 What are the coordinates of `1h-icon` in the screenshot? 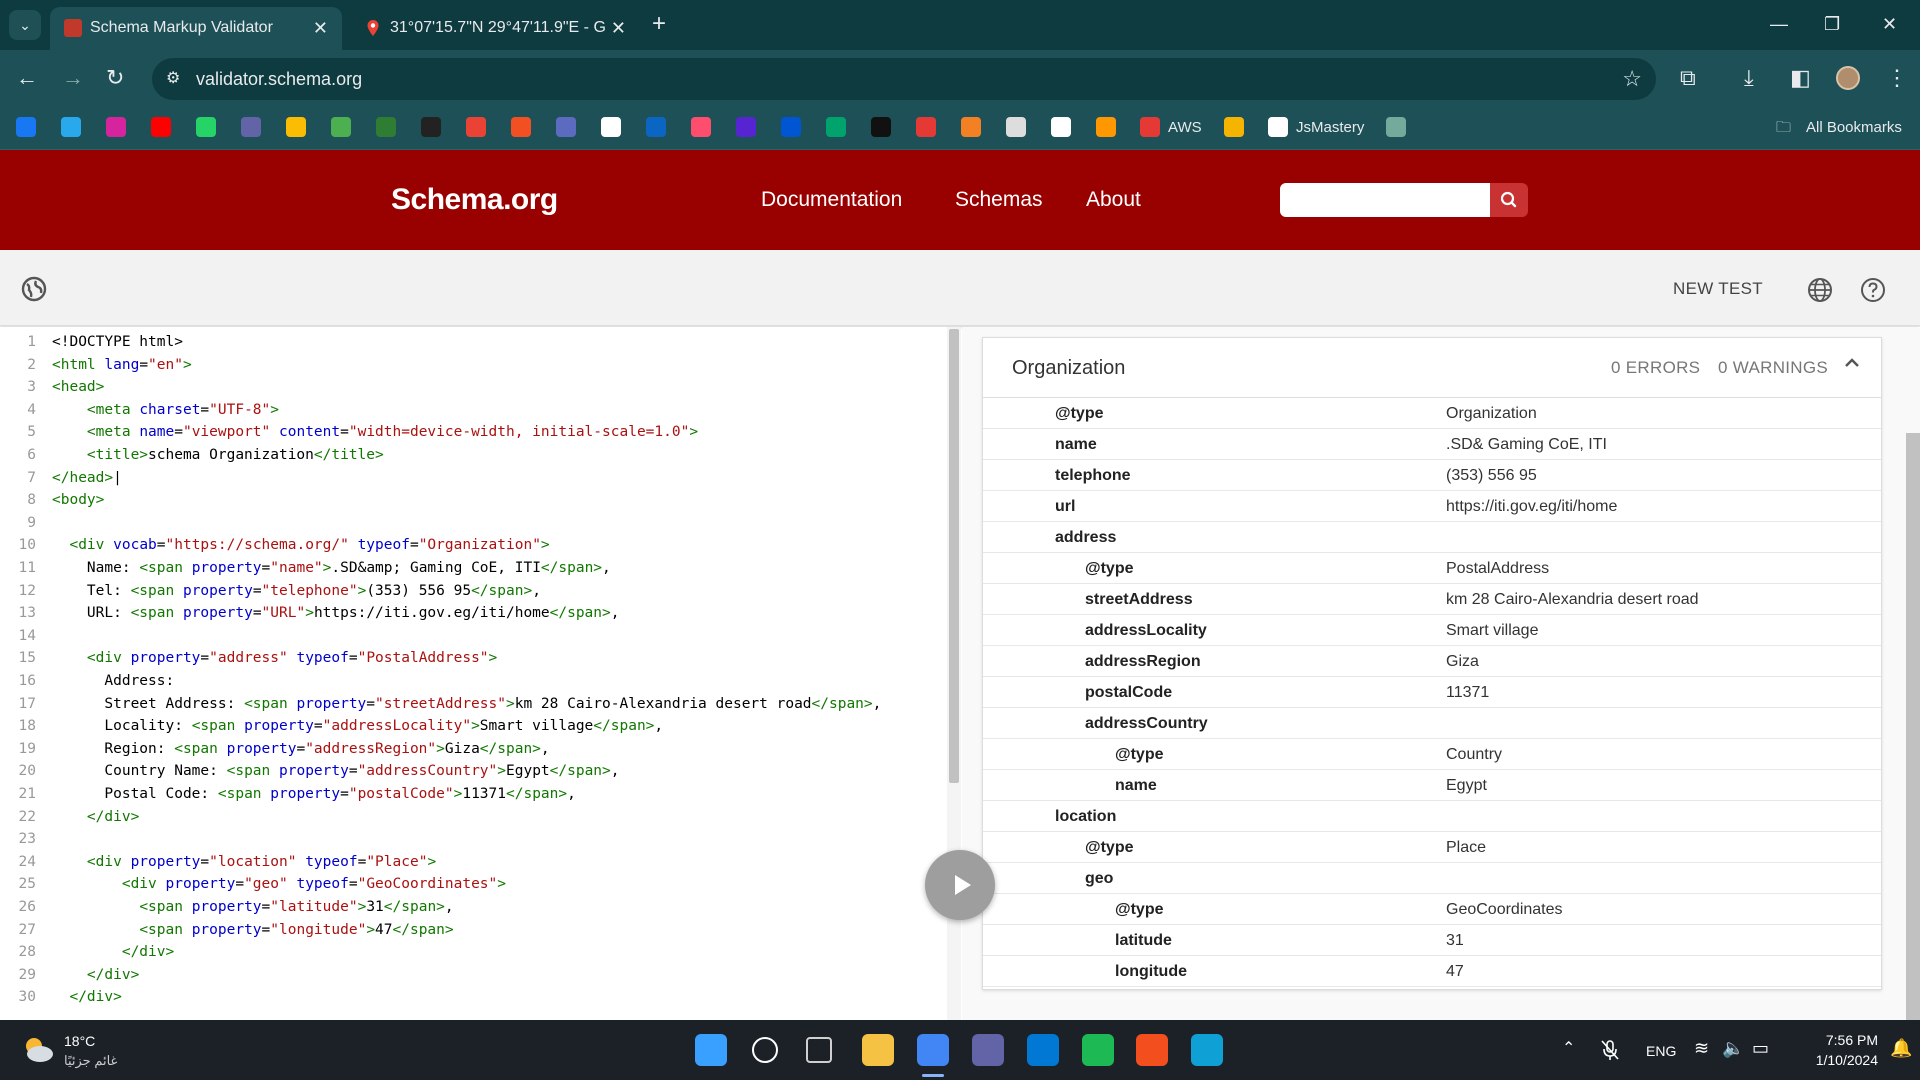 It's located at (926, 127).